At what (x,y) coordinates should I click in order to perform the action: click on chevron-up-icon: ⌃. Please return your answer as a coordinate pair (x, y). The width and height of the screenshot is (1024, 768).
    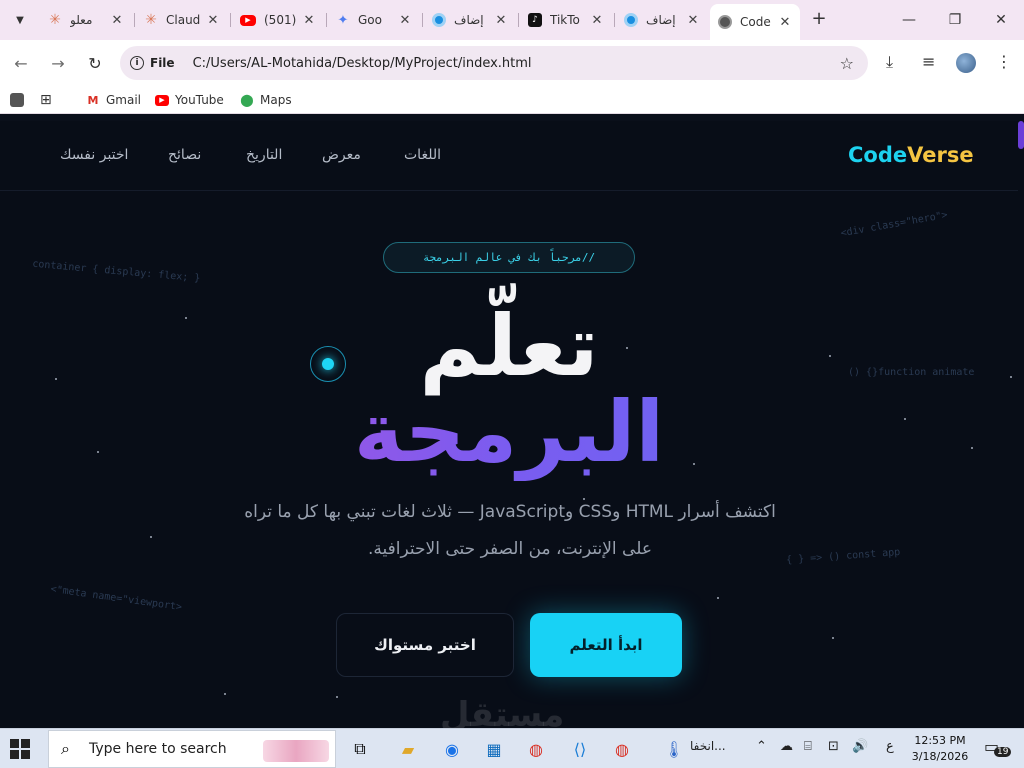
    Looking at the image, I should click on (761, 746).